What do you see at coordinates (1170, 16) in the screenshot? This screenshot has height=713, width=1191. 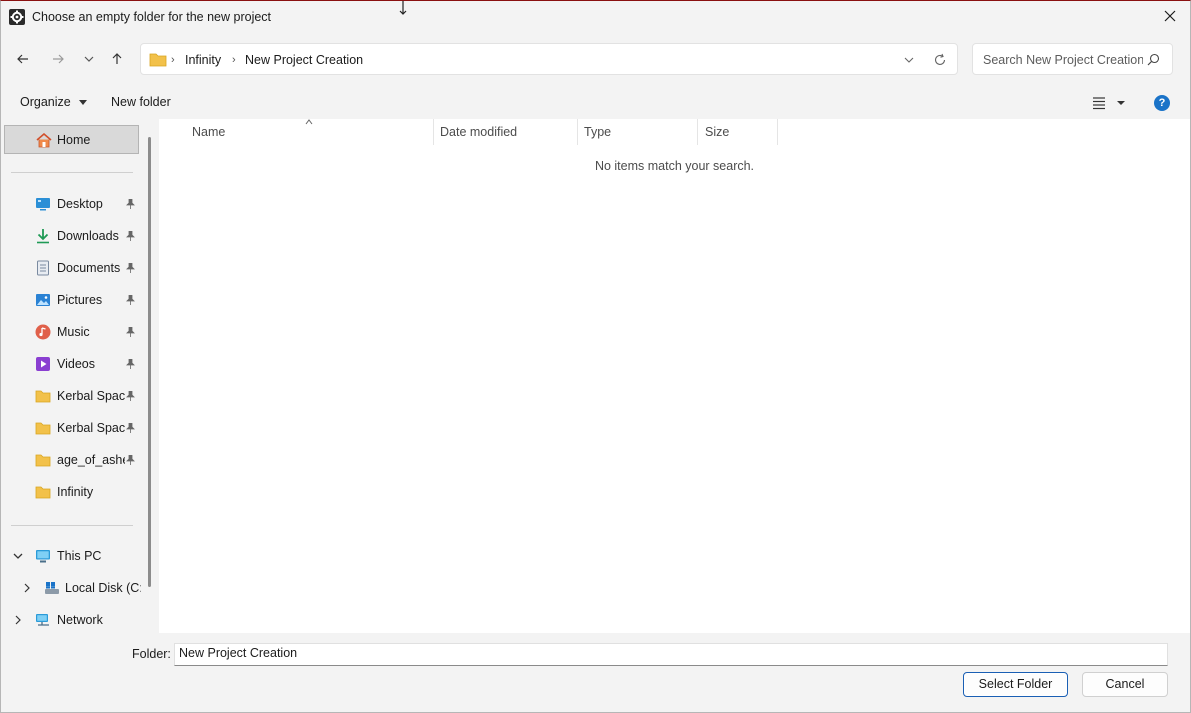 I see `close-icon` at bounding box center [1170, 16].